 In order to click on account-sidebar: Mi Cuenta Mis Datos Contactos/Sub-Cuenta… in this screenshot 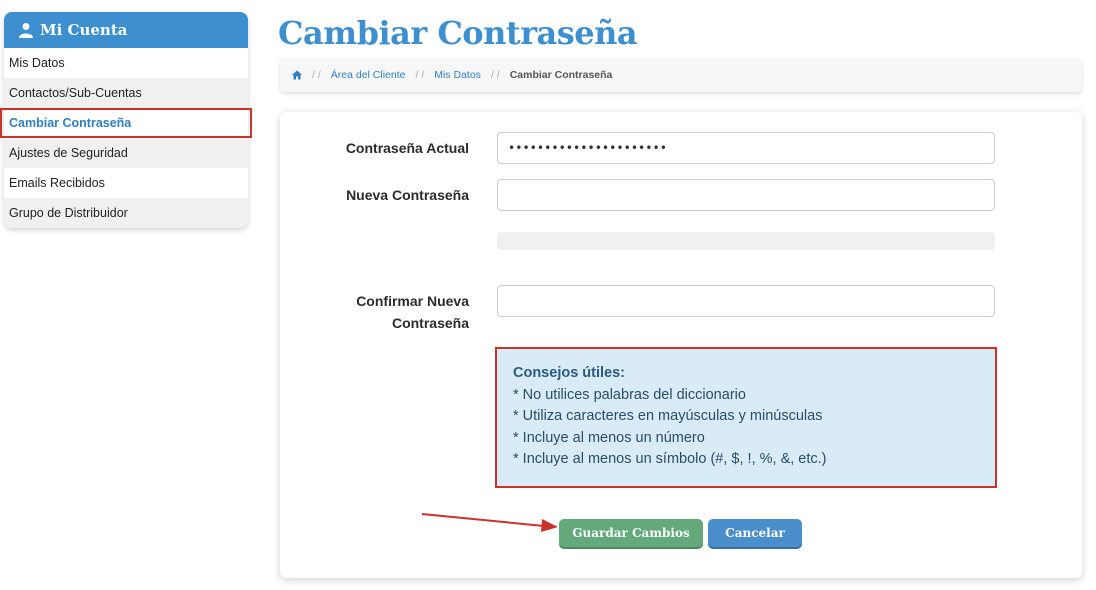, I will do `click(126, 120)`.